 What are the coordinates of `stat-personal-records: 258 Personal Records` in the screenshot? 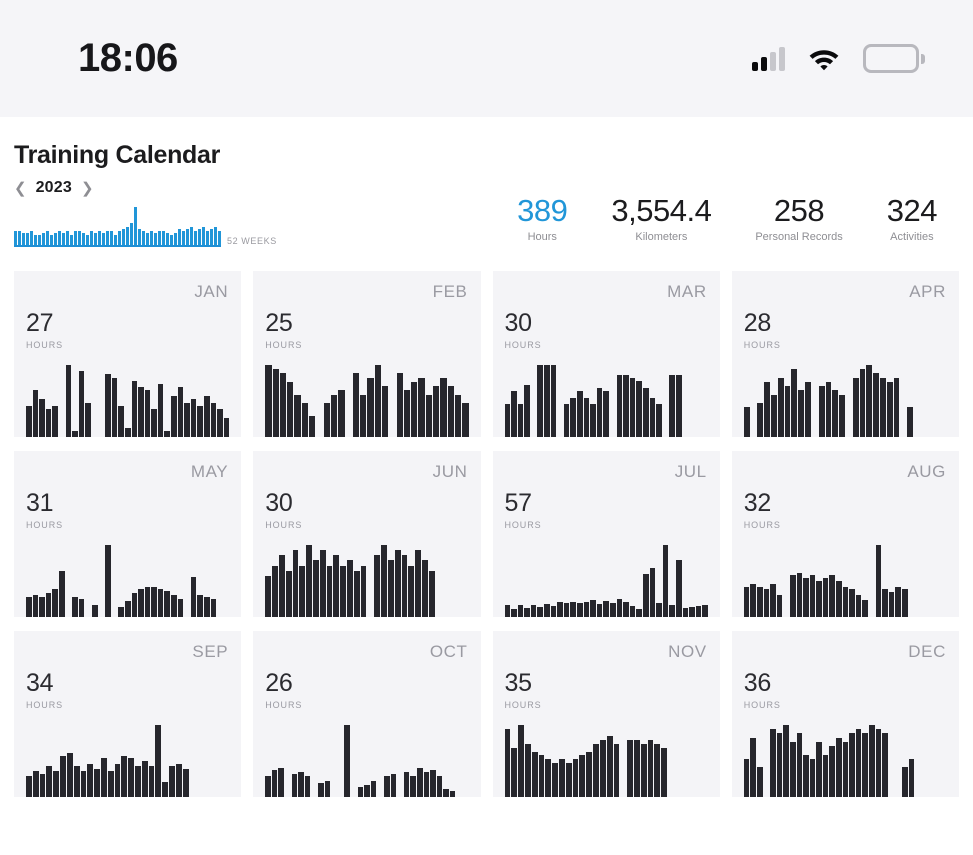 It's located at (798, 219).